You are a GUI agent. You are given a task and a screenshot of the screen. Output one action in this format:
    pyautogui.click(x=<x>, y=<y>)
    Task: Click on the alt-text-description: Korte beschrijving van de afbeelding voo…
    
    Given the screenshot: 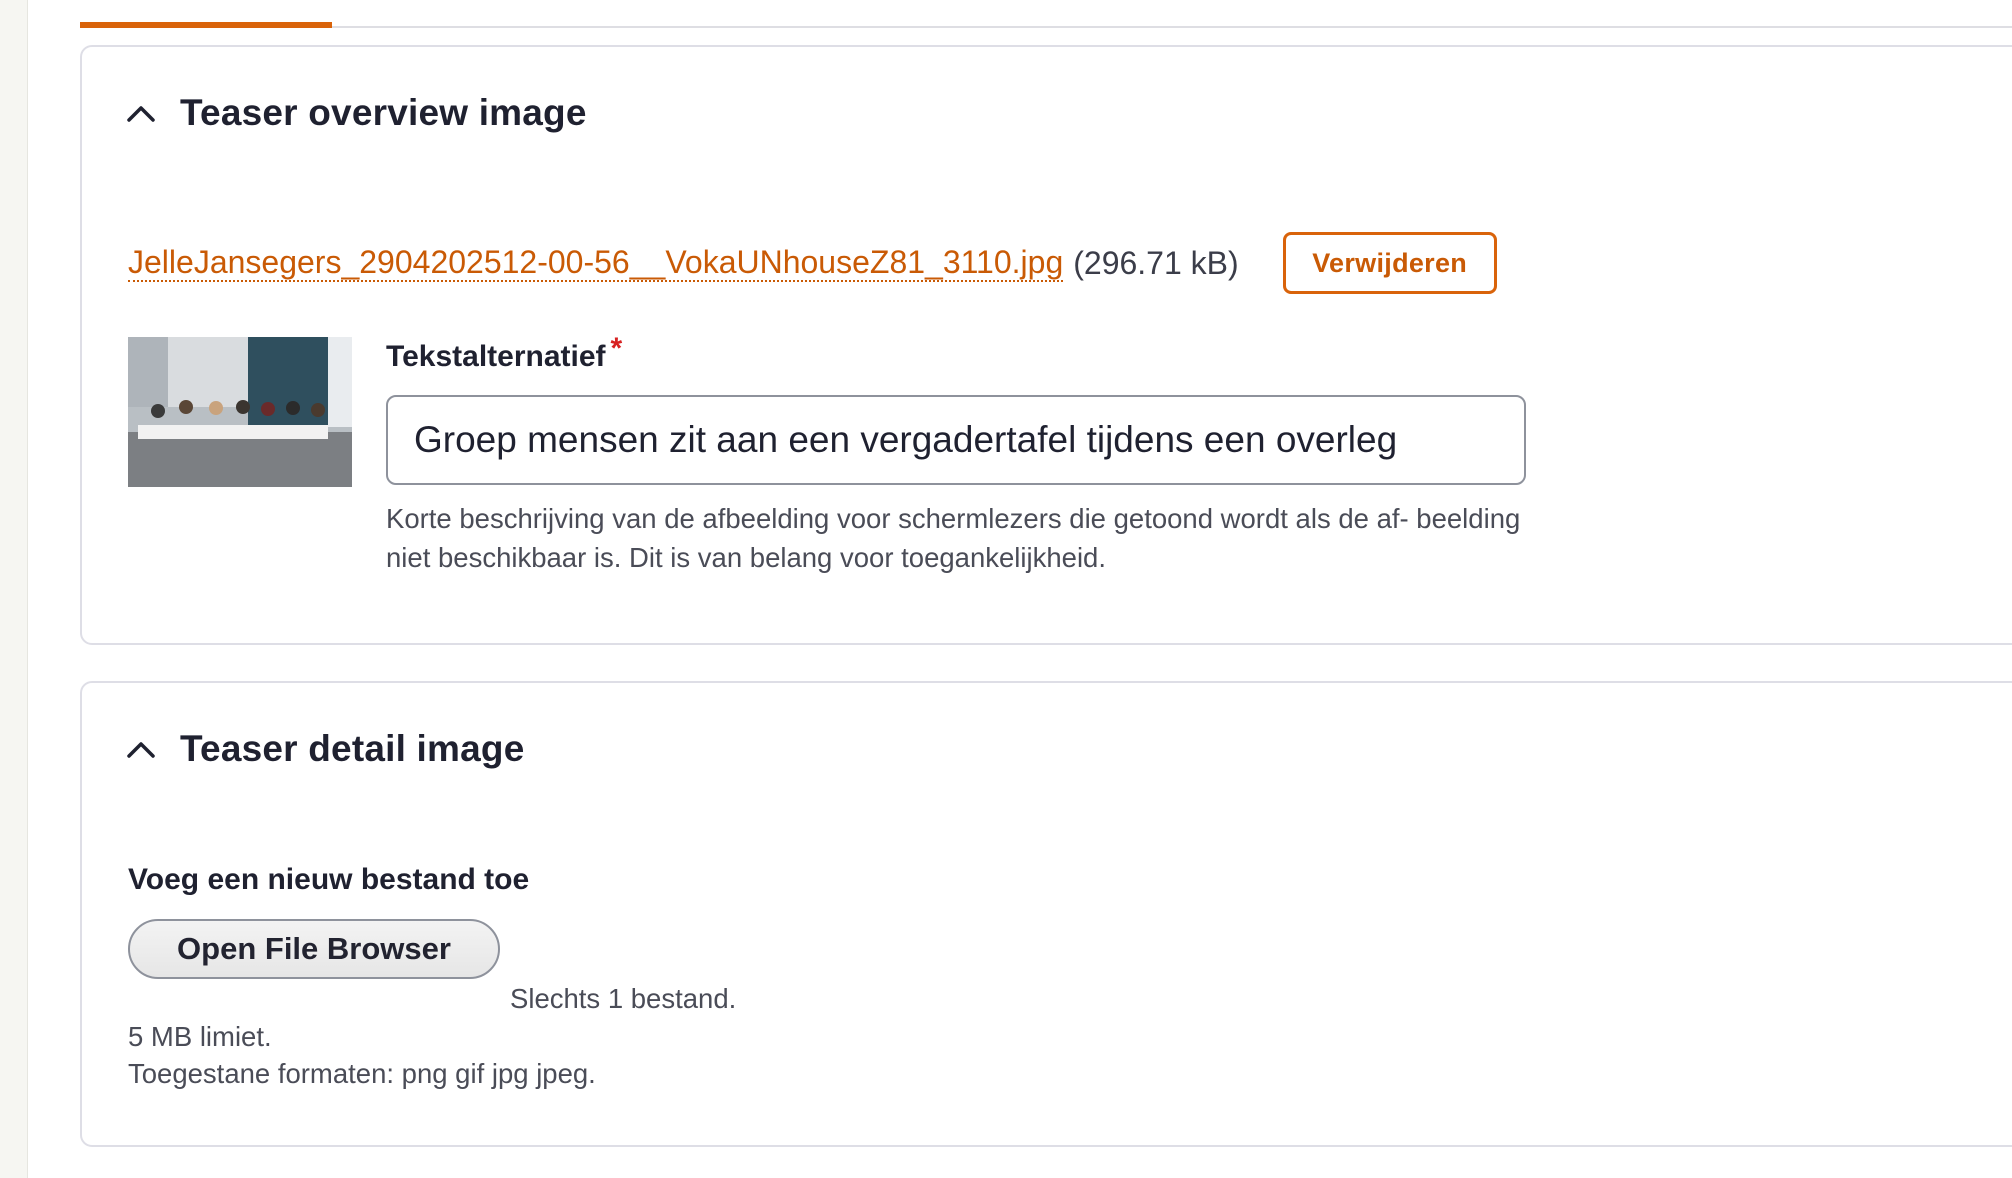 What is the action you would take?
    pyautogui.click(x=953, y=538)
    